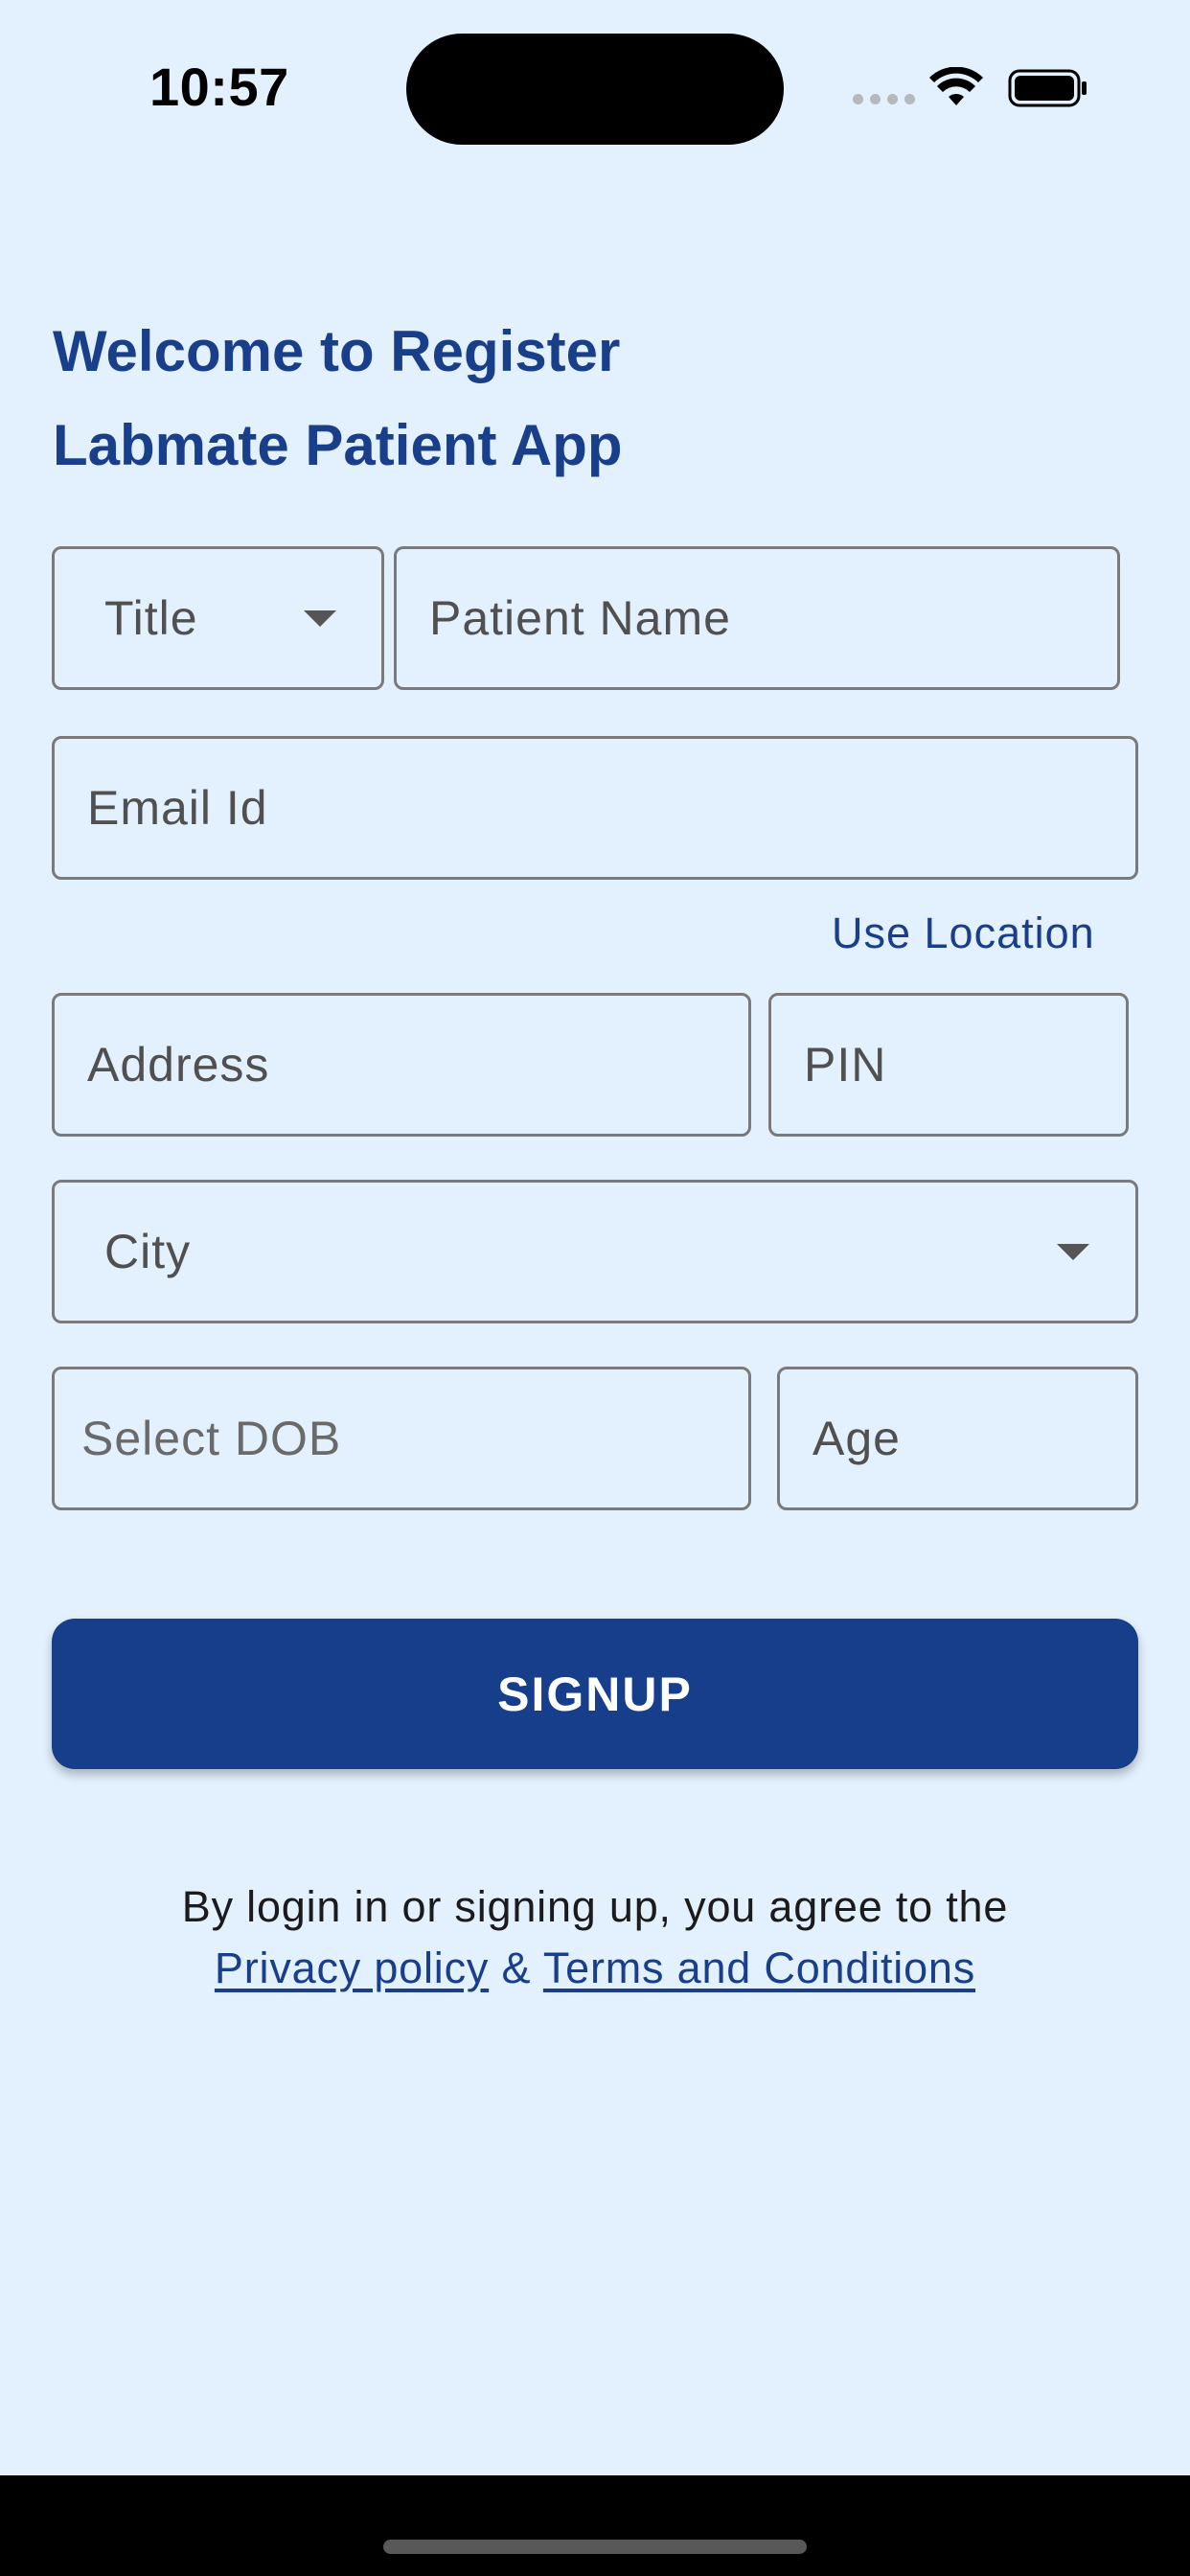  Describe the element at coordinates (1047, 88) in the screenshot. I see `battery-icon` at that location.